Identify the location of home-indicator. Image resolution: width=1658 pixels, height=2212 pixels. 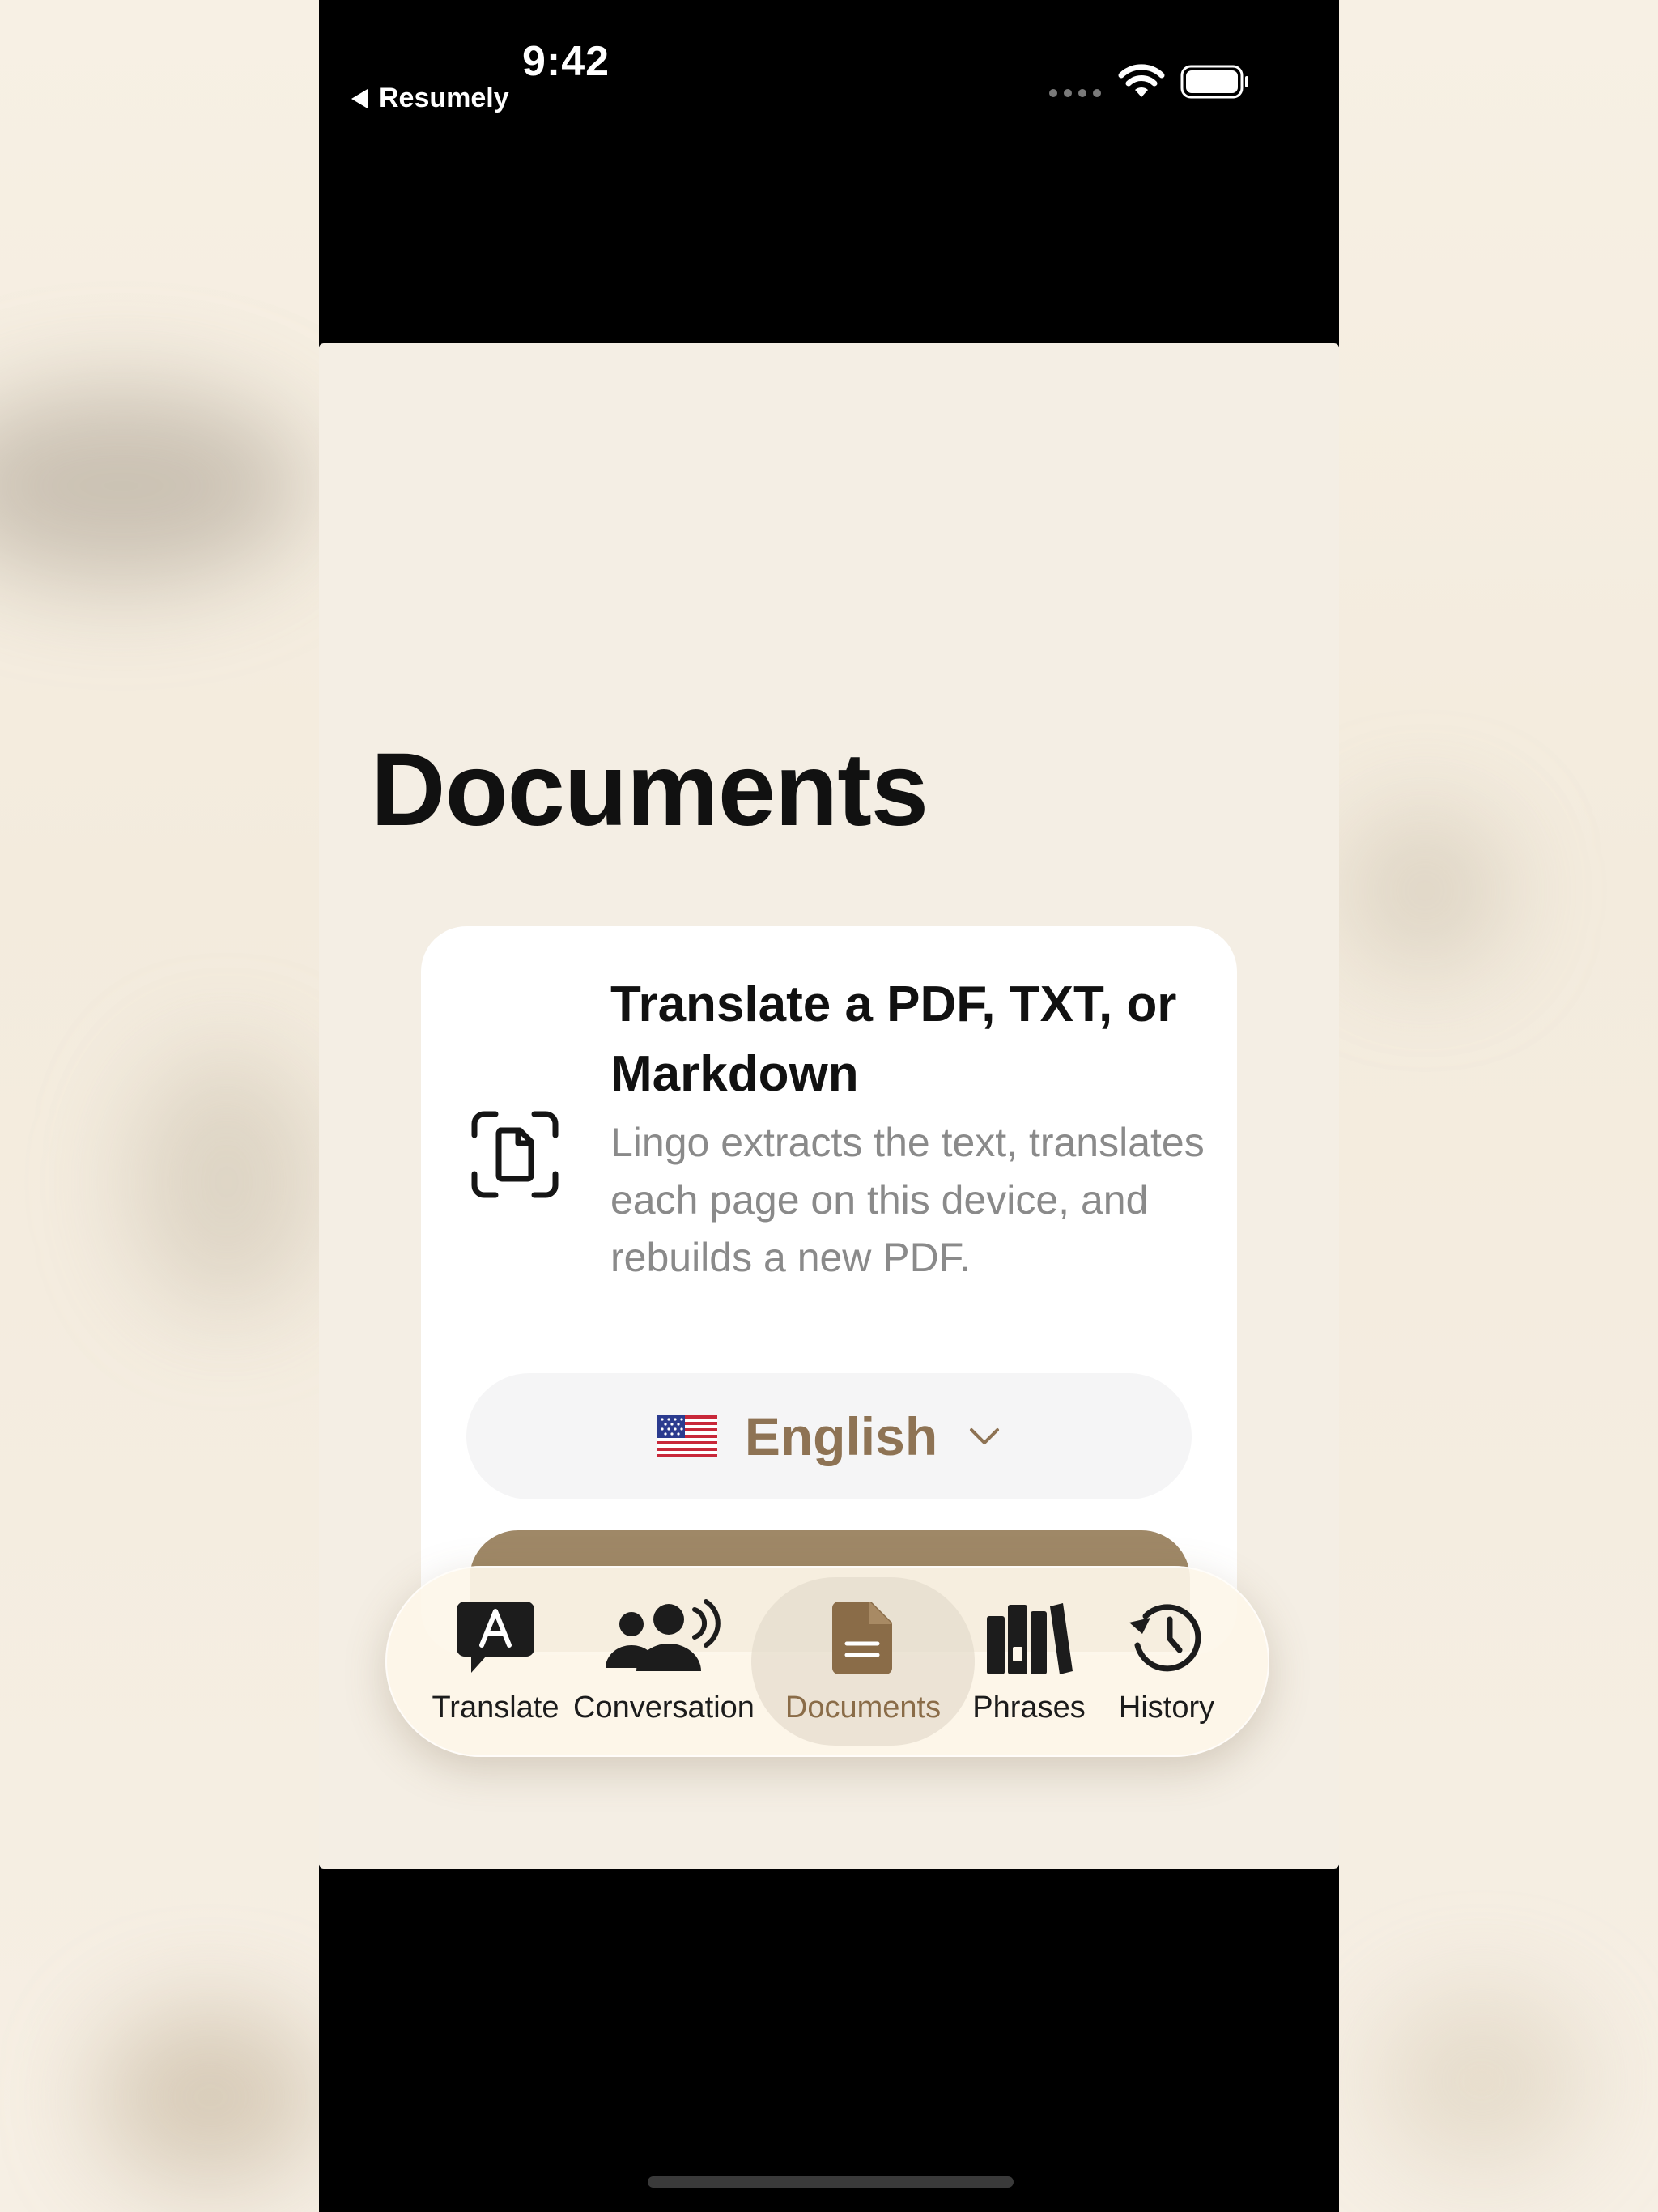
(831, 2182).